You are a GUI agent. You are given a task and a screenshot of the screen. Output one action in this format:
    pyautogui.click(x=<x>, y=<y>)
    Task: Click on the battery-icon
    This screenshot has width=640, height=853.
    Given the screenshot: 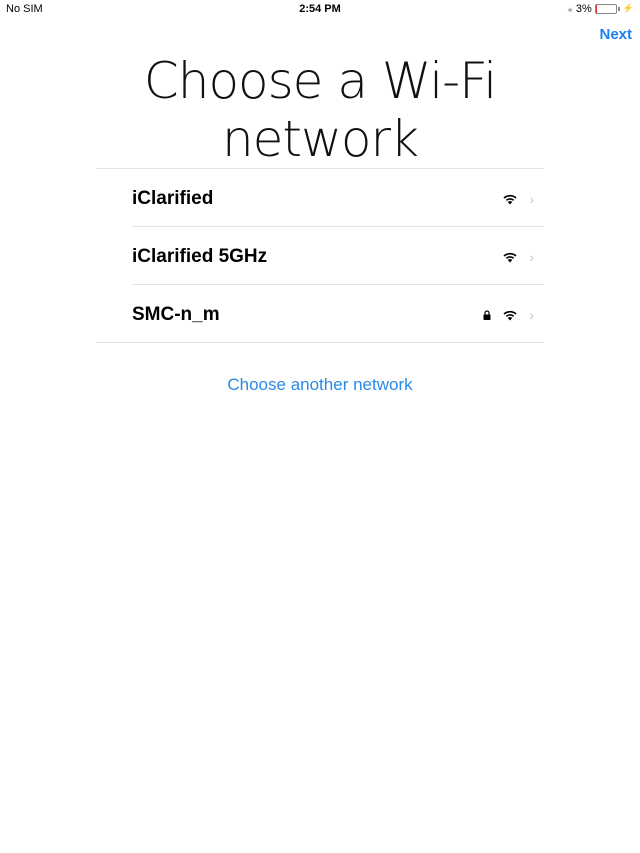 What is the action you would take?
    pyautogui.click(x=605, y=8)
    